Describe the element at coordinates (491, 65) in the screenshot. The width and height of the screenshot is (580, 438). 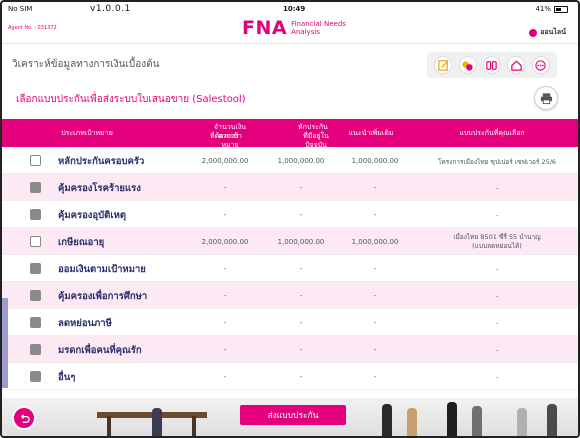
I see `compare-icon` at that location.